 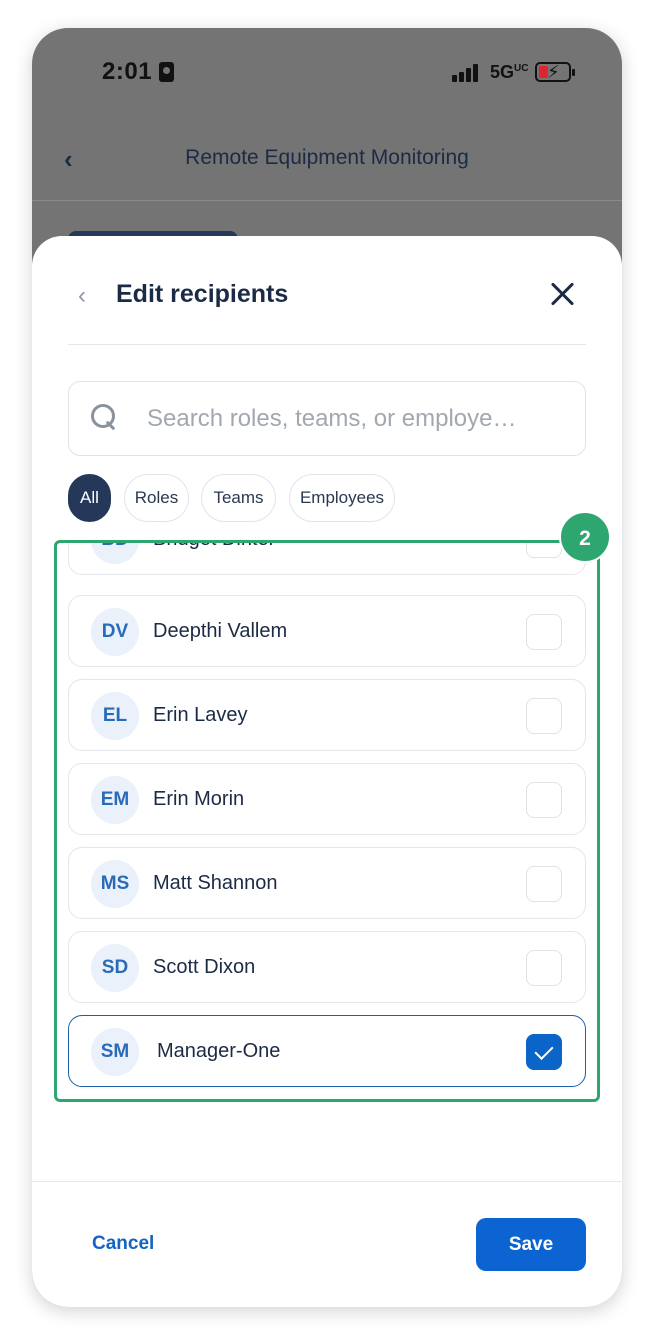 I want to click on avatar: BD, so click(x=115, y=553).